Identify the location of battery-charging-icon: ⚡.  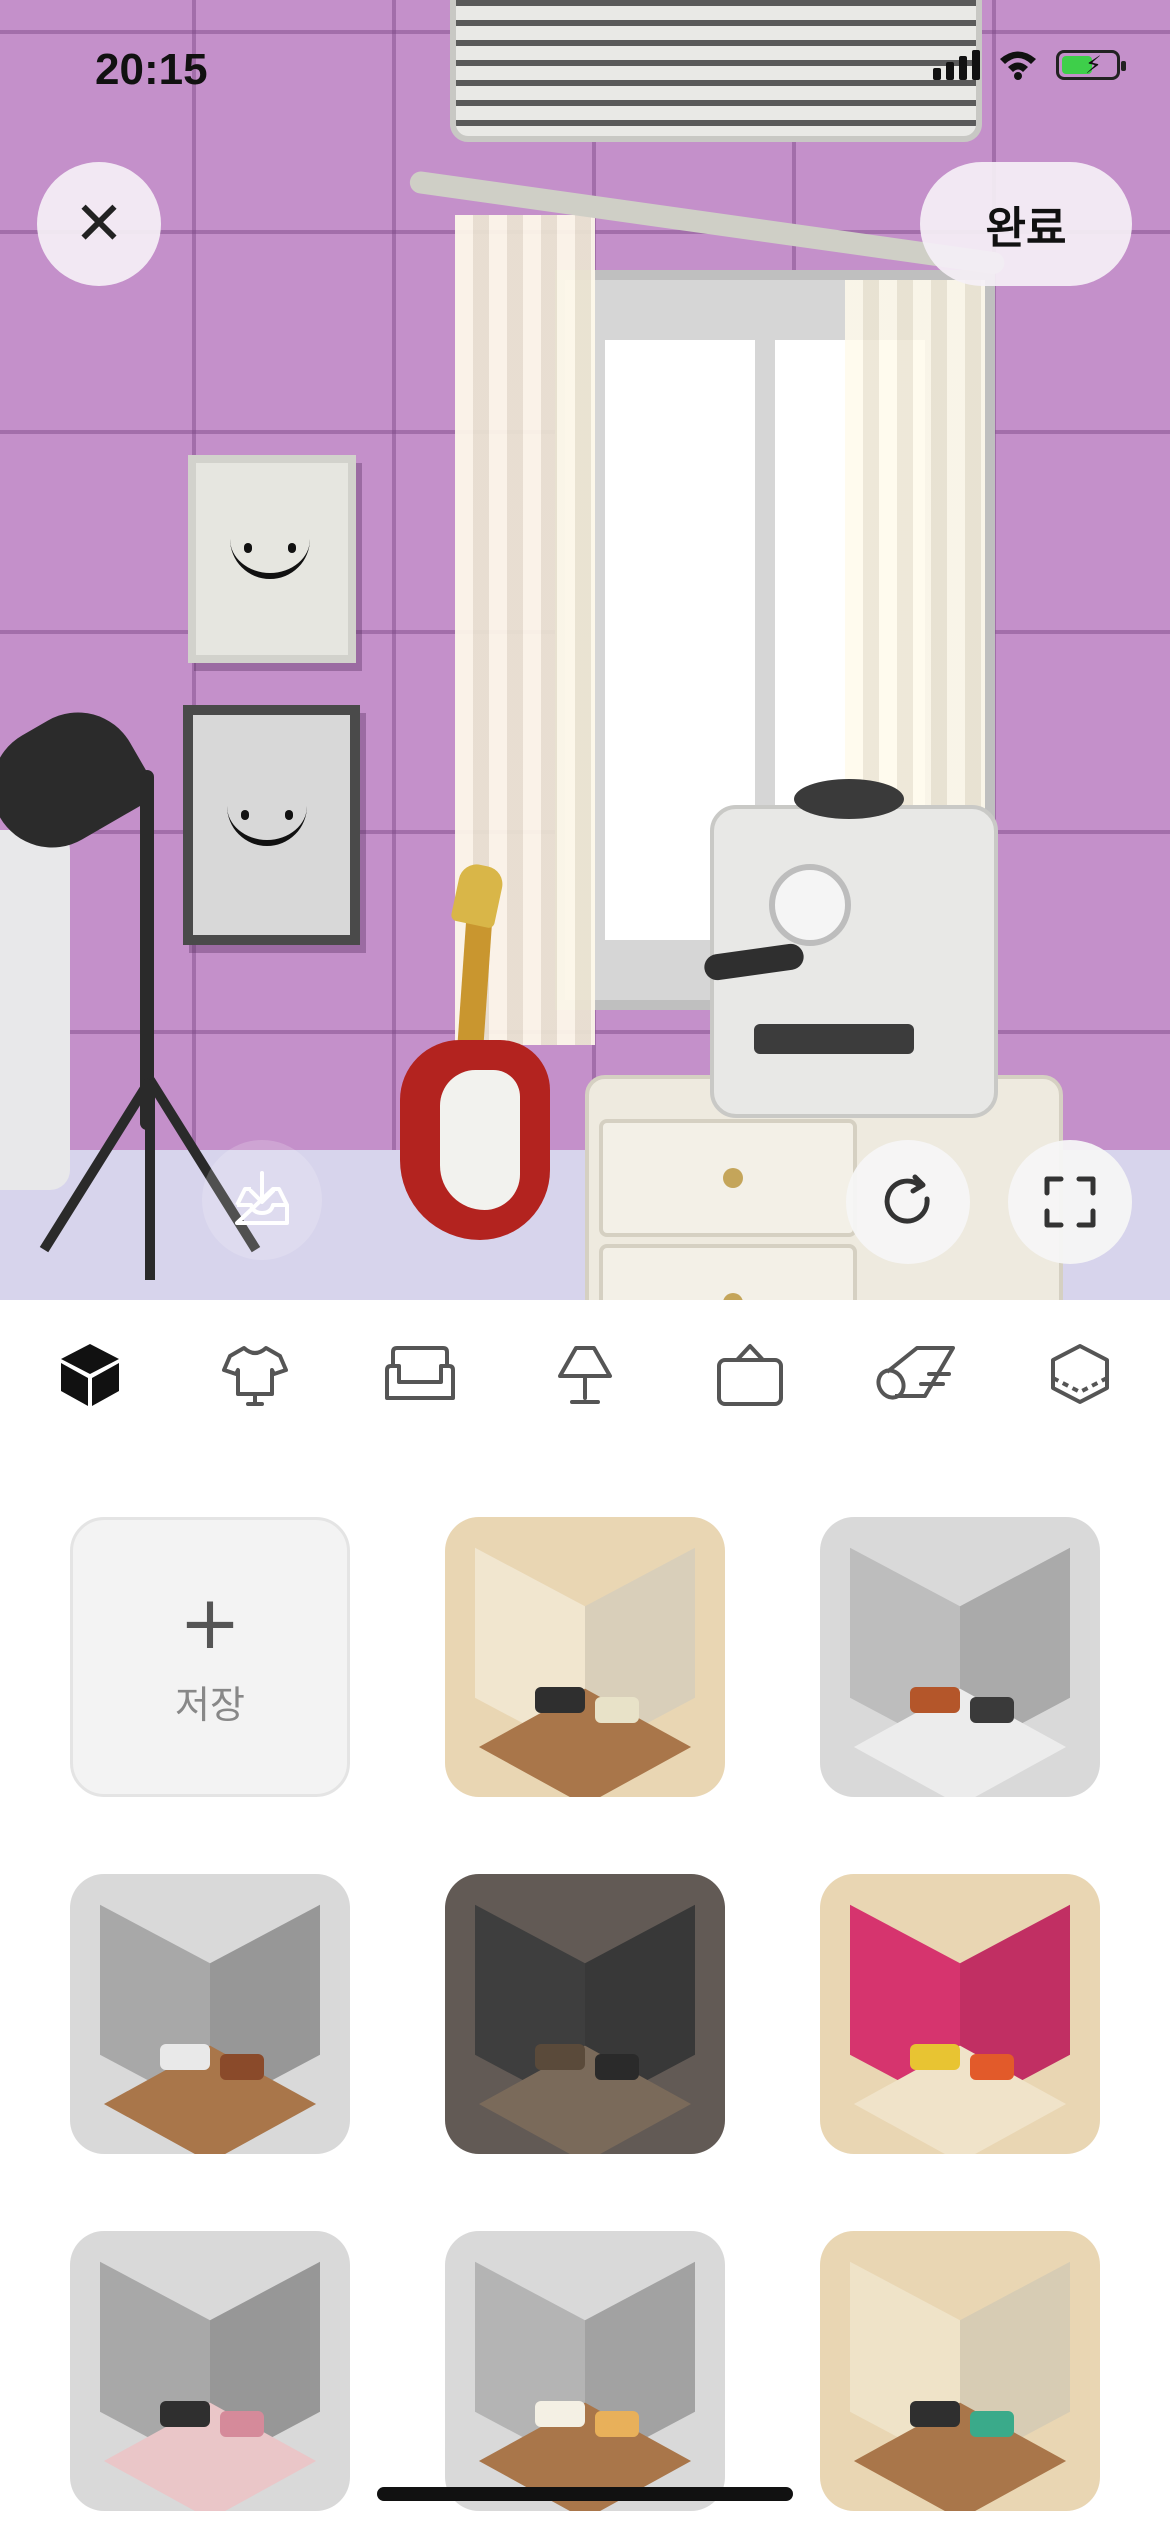
(1091, 65).